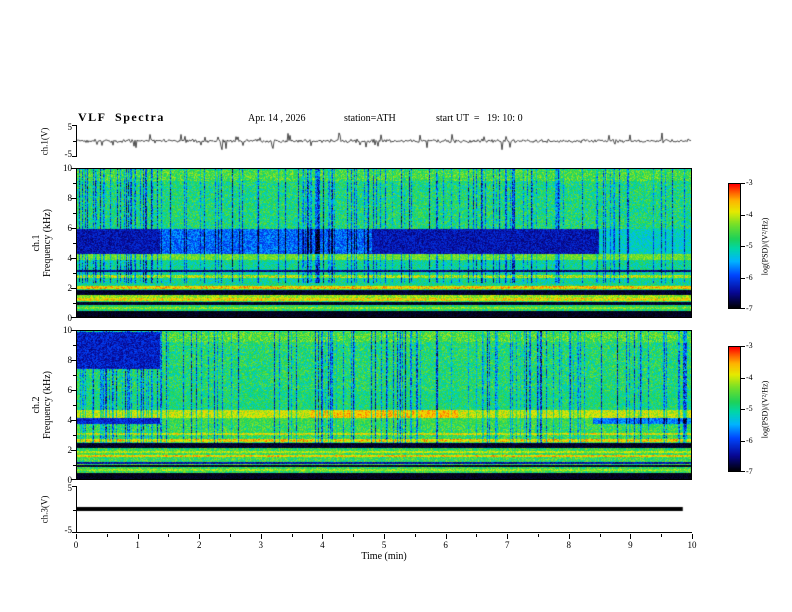  I want to click on ch1-spec-ylabel-text: ch.1 Frequency (kHz), so click(42, 243).